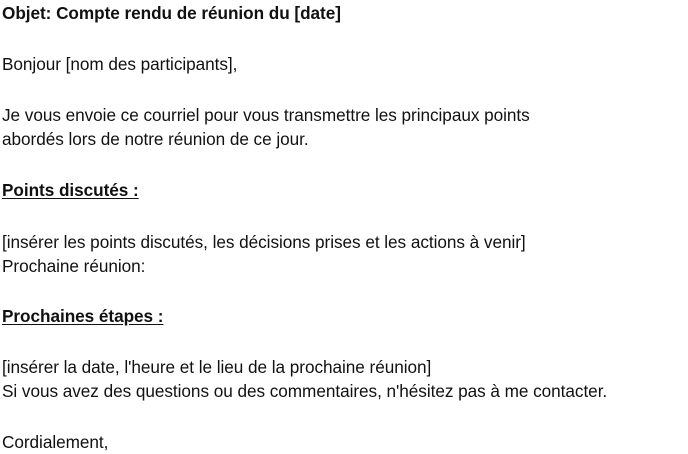  Describe the element at coordinates (74, 266) in the screenshot. I see `next-meeting-label: Prochaine réunion:` at that location.